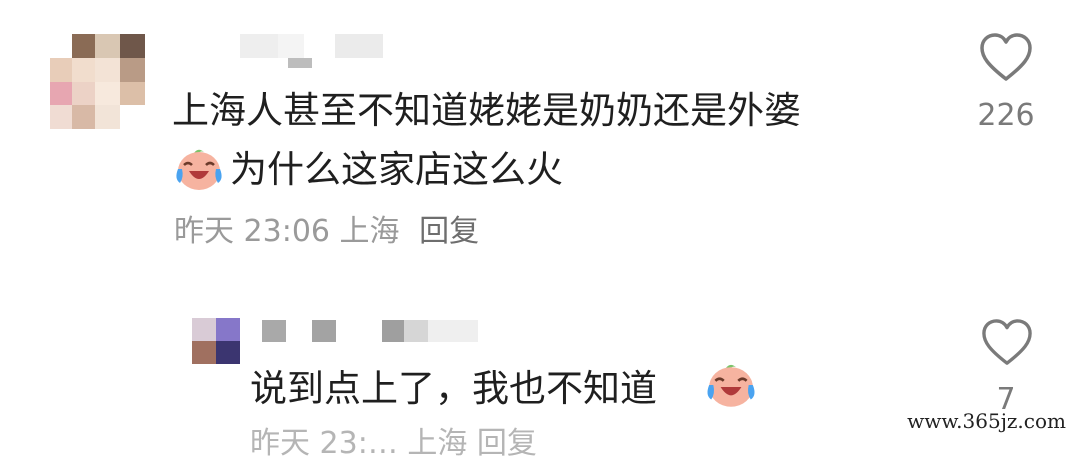 The width and height of the screenshot is (1080, 462). What do you see at coordinates (369, 231) in the screenshot?
I see `comment-location: 上海` at bounding box center [369, 231].